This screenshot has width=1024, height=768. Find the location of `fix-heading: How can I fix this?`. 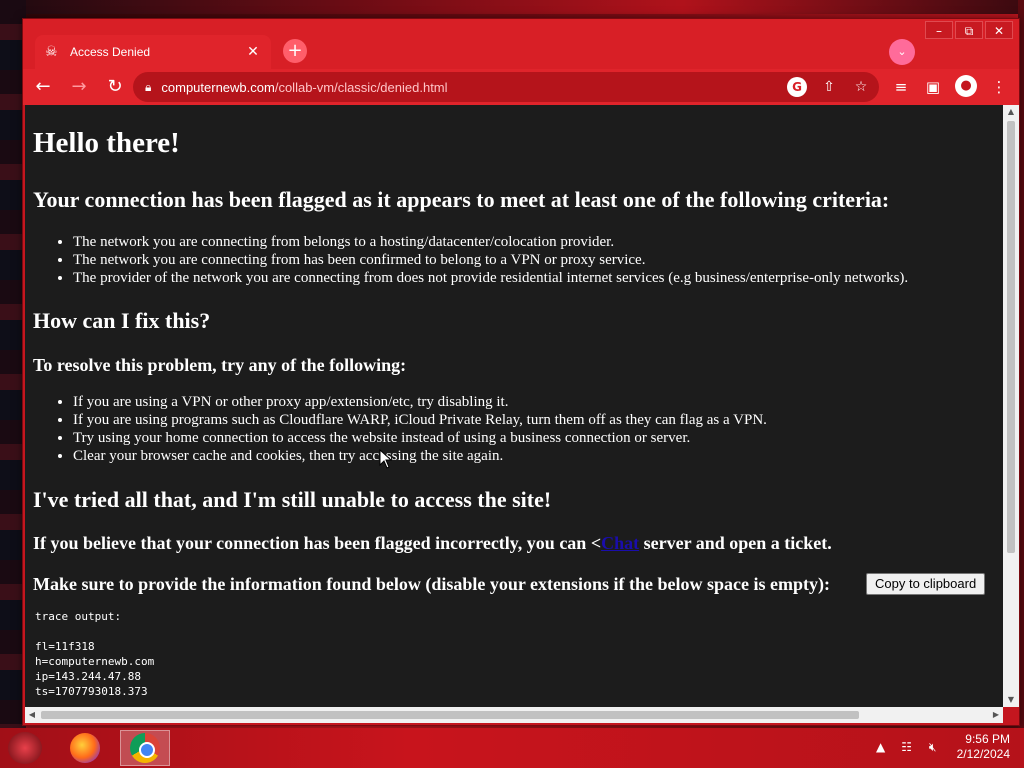

fix-heading: How can I fix this? is located at coordinates (122, 320).